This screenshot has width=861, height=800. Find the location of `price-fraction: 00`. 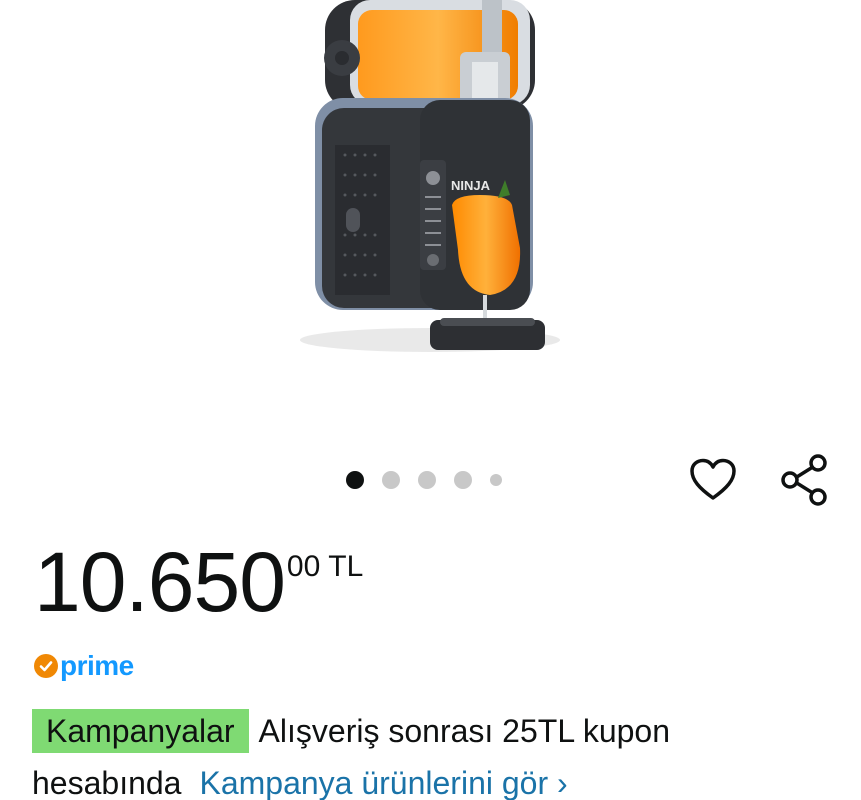

price-fraction: 00 is located at coordinates (303, 566).